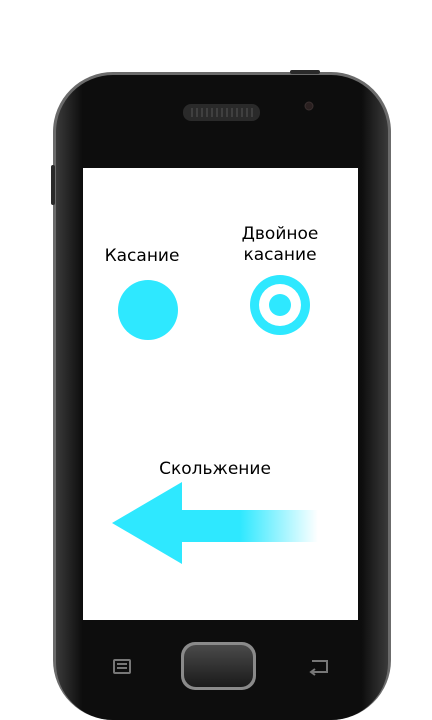 Image resolution: width=432 pixels, height=720 pixels. What do you see at coordinates (280, 255) in the screenshot?
I see `double-tap-label-line2: касание` at bounding box center [280, 255].